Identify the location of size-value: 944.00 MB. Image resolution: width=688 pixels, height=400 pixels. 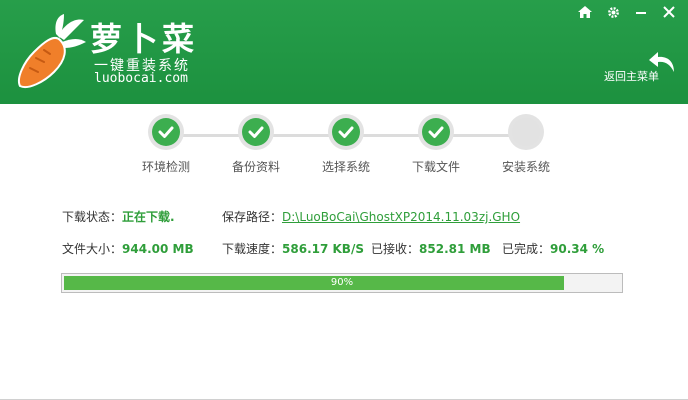
(158, 249).